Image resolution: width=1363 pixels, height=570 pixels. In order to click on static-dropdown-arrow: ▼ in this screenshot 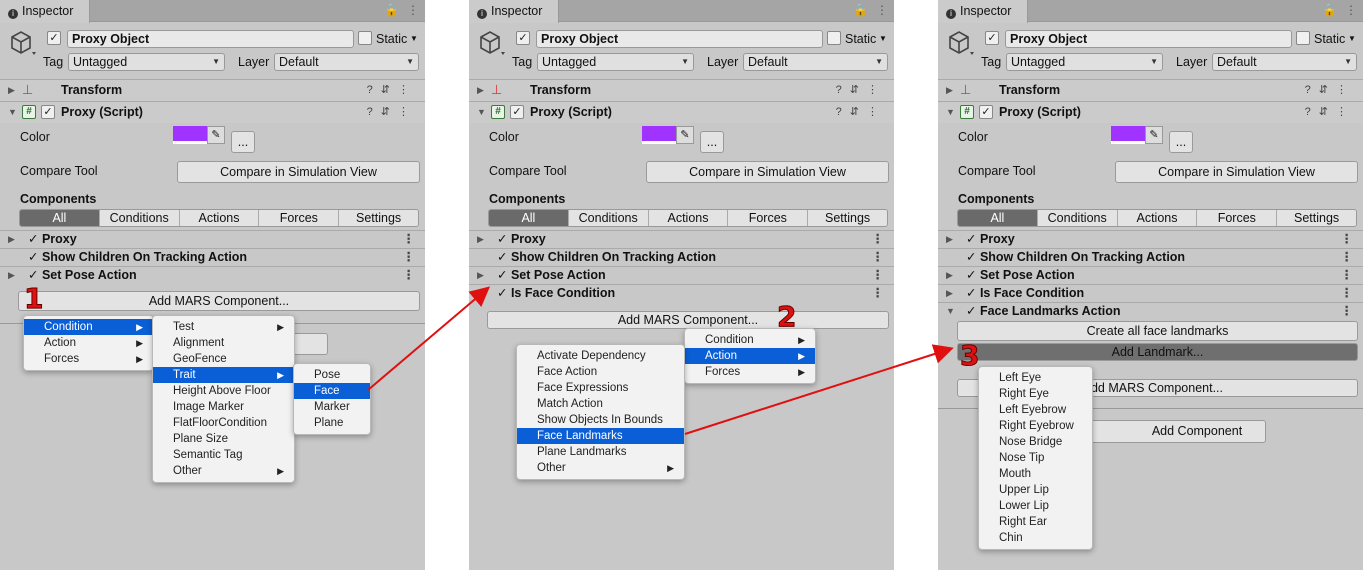, I will do `click(883, 39)`.